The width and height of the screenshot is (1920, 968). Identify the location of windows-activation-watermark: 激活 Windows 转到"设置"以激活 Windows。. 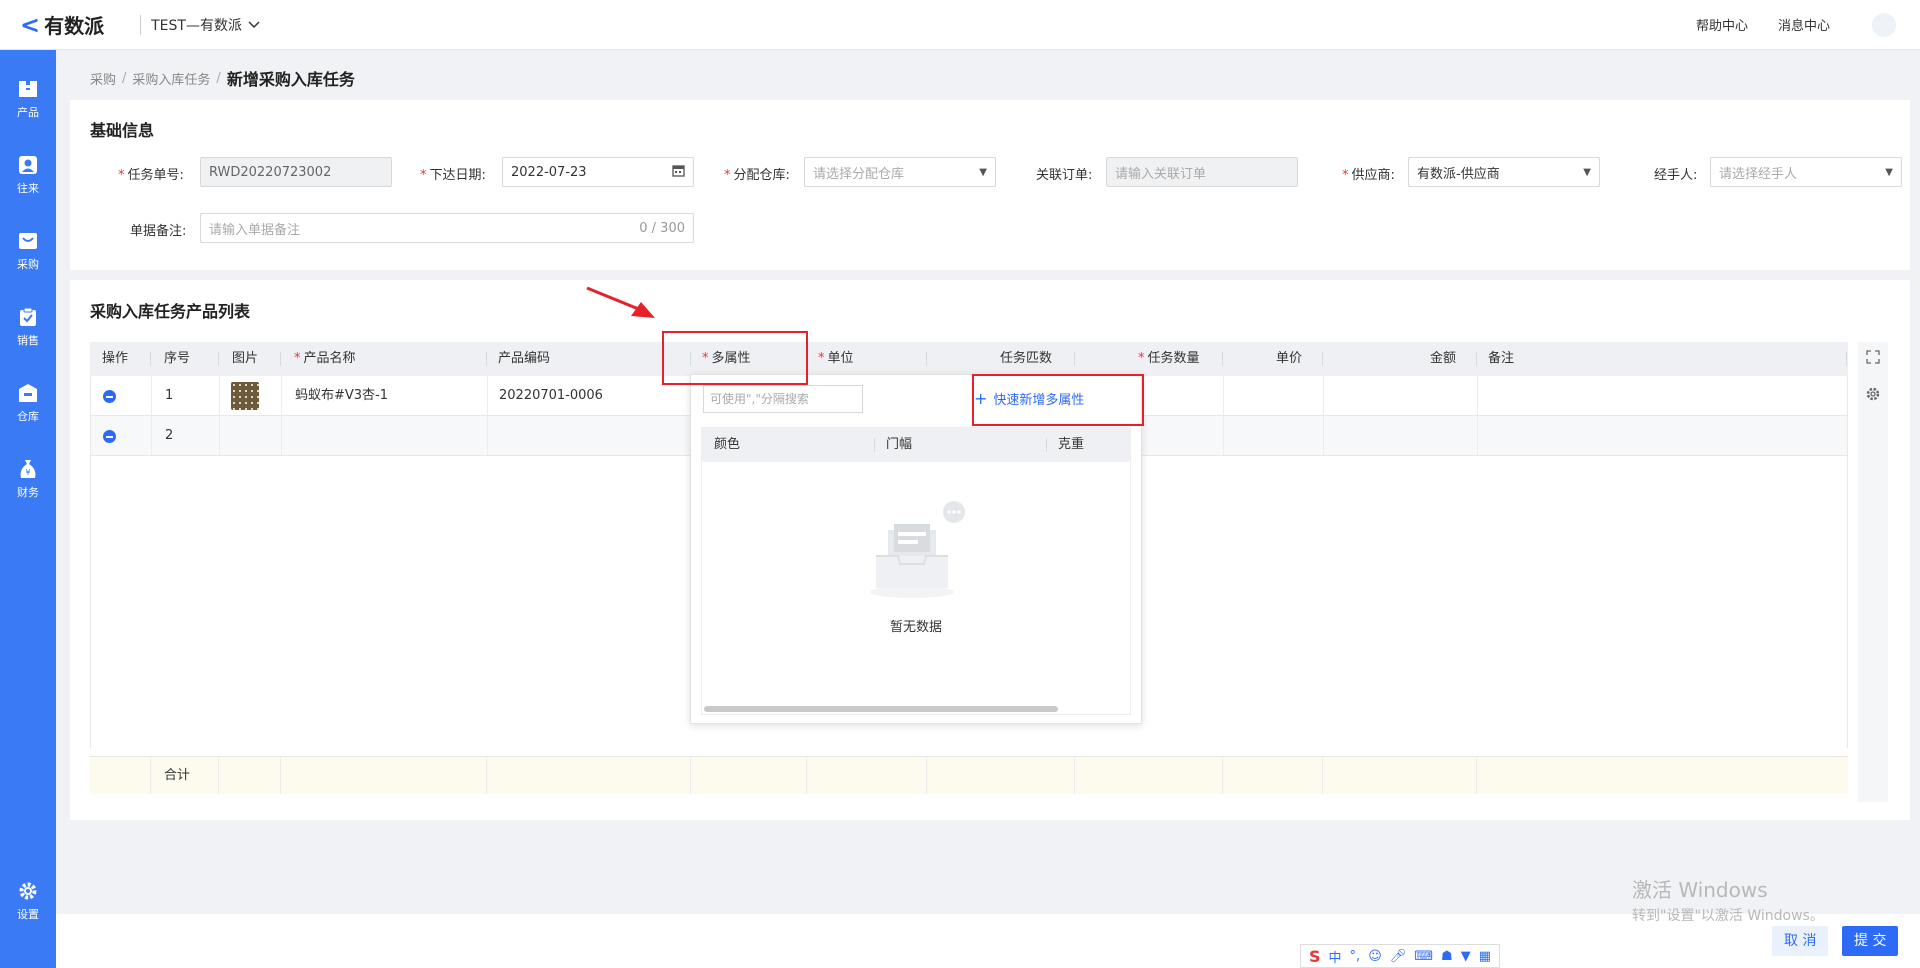
(1728, 899).